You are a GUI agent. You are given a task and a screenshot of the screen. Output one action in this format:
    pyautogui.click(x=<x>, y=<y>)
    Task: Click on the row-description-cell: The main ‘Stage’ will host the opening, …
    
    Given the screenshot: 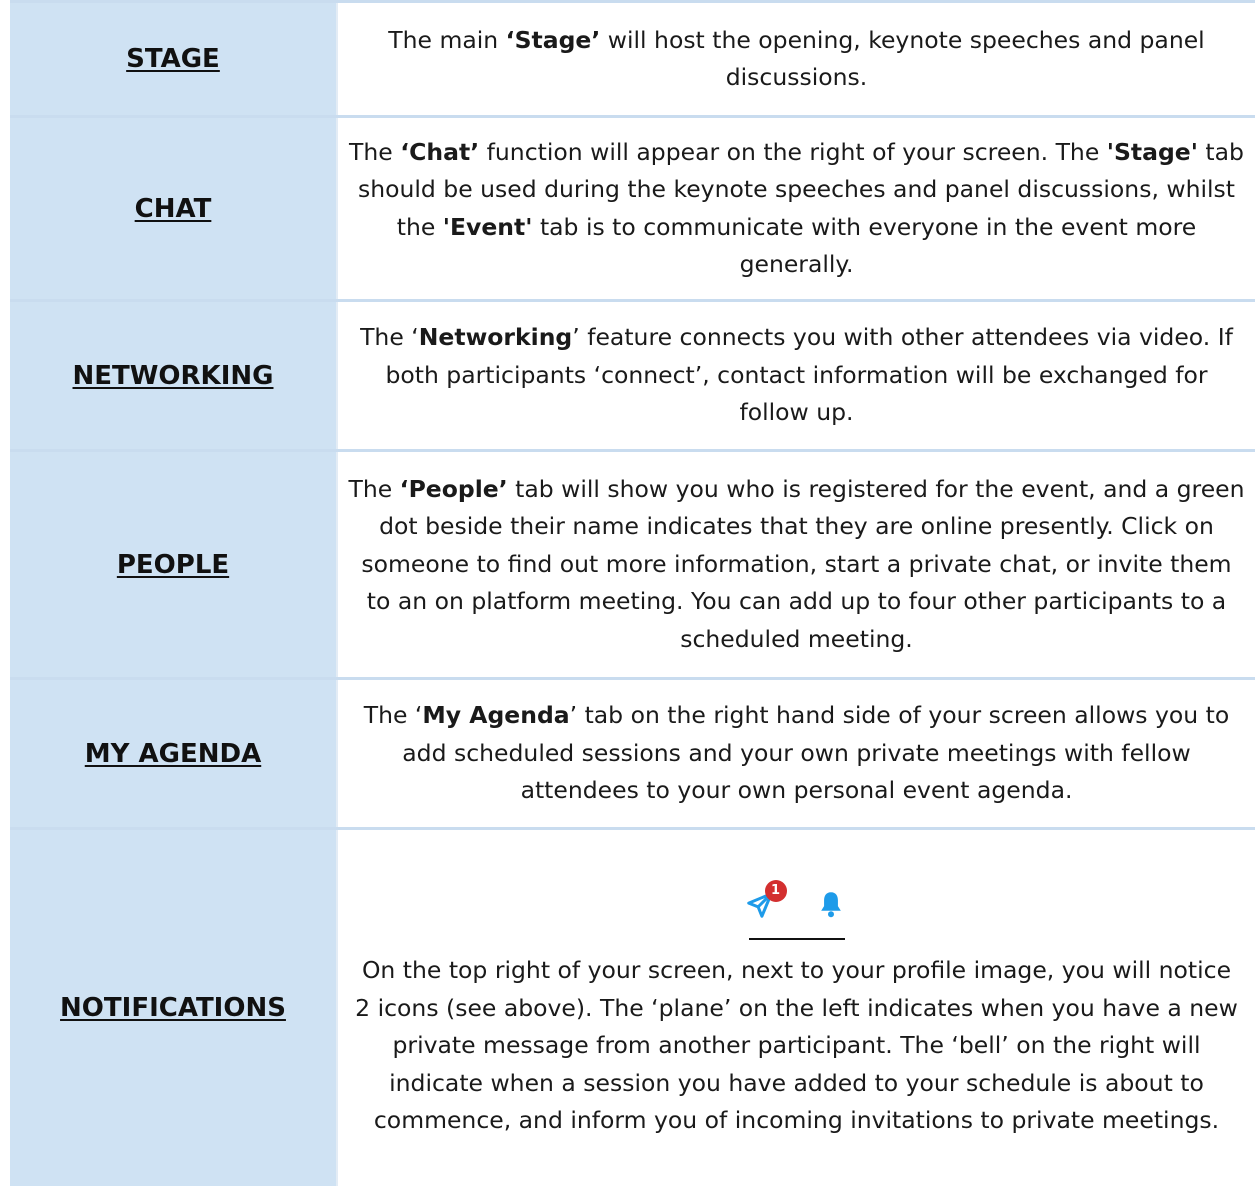 What is the action you would take?
    pyautogui.click(x=795, y=59)
    